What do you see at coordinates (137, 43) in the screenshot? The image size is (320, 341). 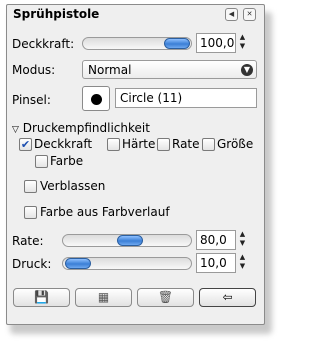 I see `opacity-slider` at bounding box center [137, 43].